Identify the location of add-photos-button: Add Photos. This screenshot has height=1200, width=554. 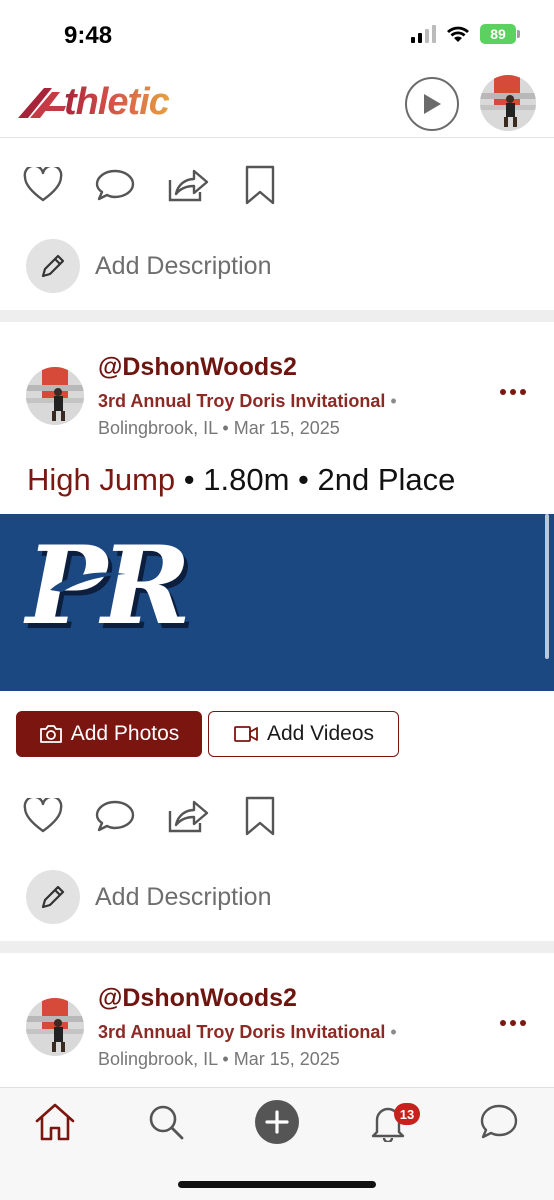
(109, 734).